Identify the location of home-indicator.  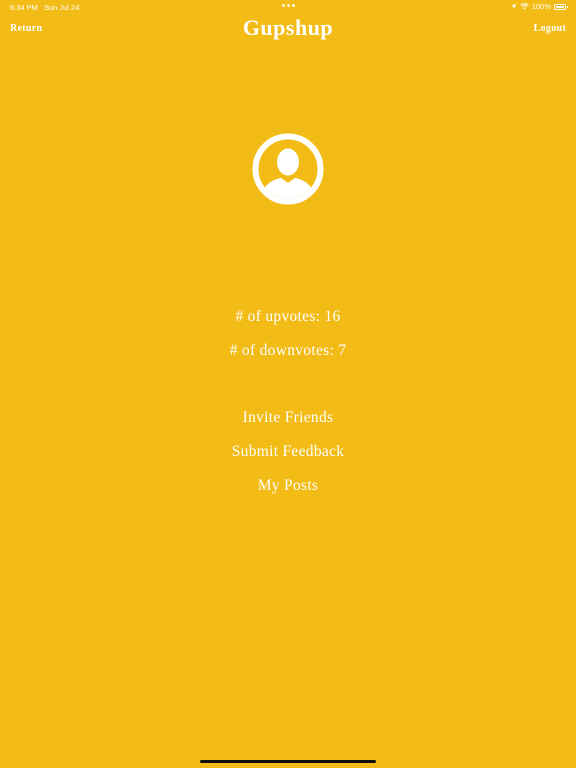
(288, 761).